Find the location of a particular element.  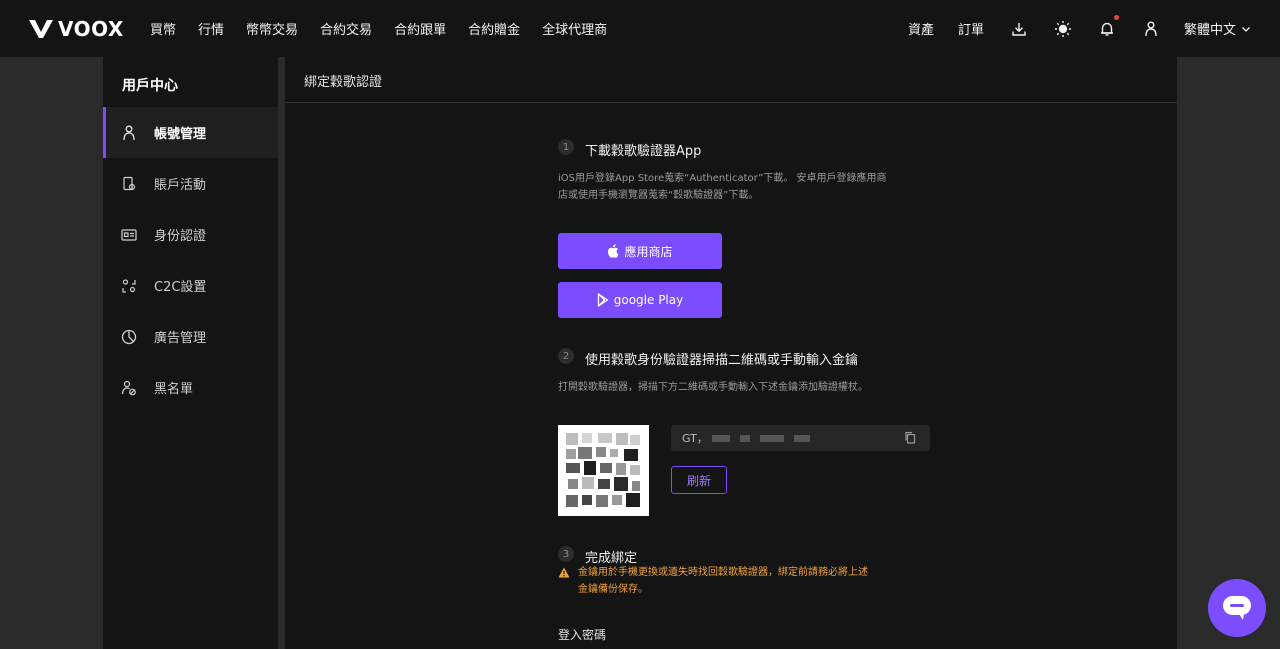

app-store-button: 應用商店 is located at coordinates (640, 251).